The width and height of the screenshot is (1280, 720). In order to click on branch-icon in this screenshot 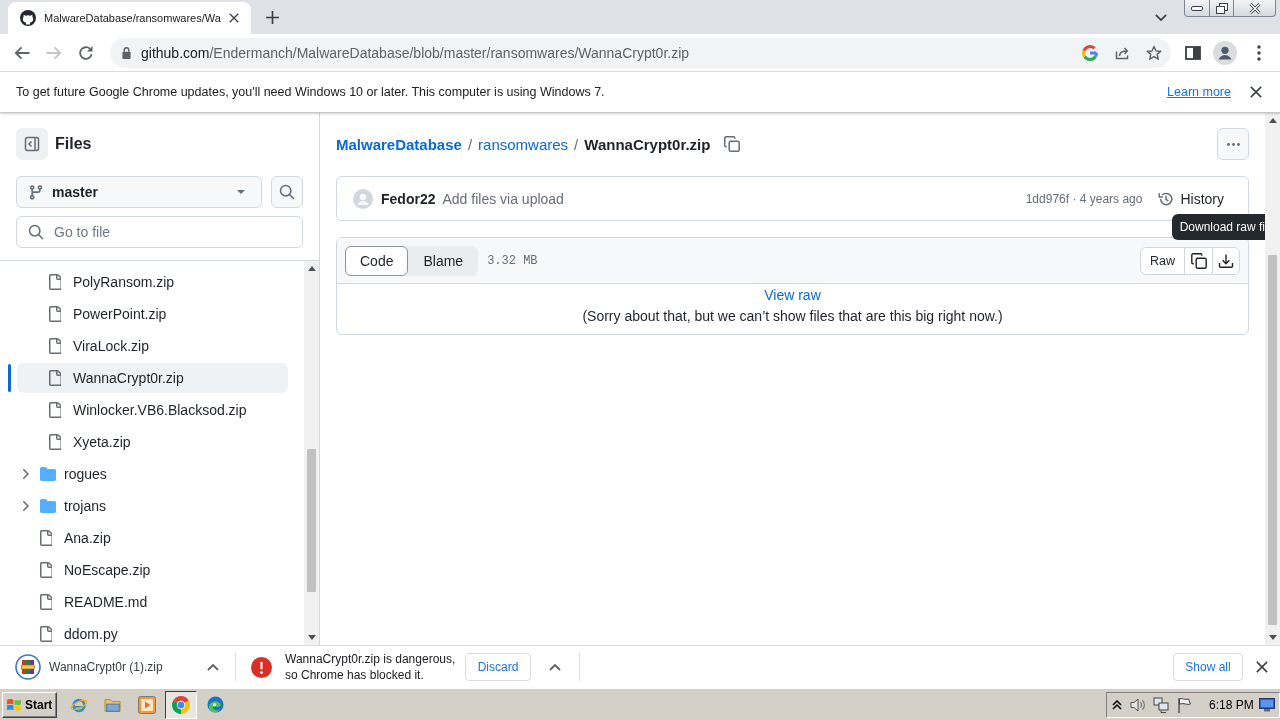, I will do `click(35, 192)`.